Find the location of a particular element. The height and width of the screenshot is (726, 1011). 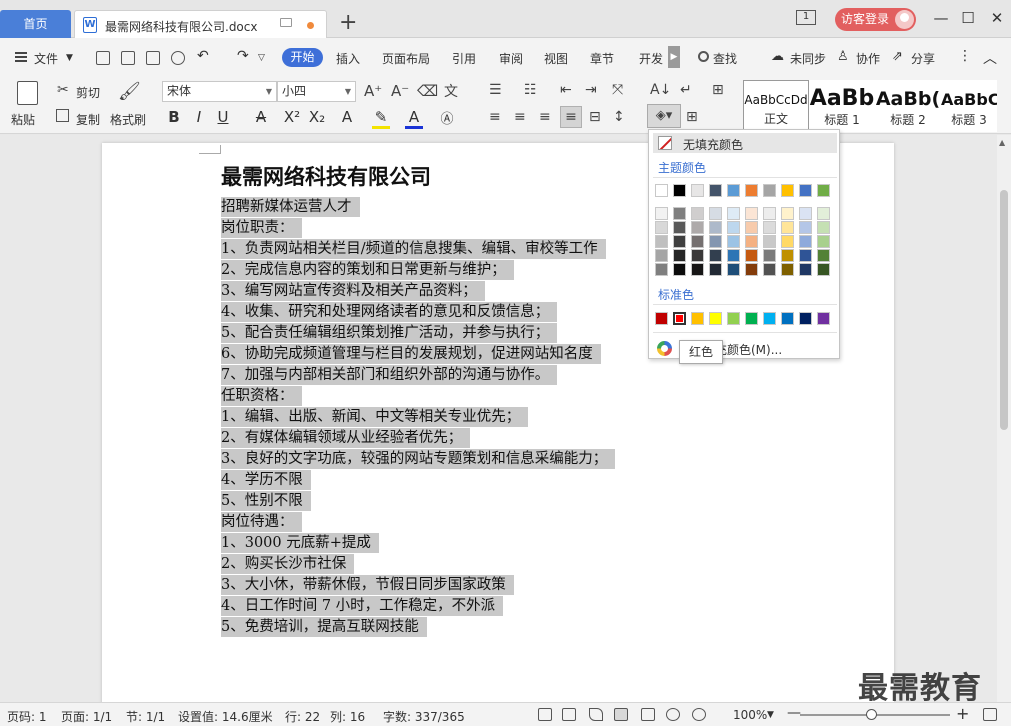

format-painter-icon: 🖌 is located at coordinates (129, 91).